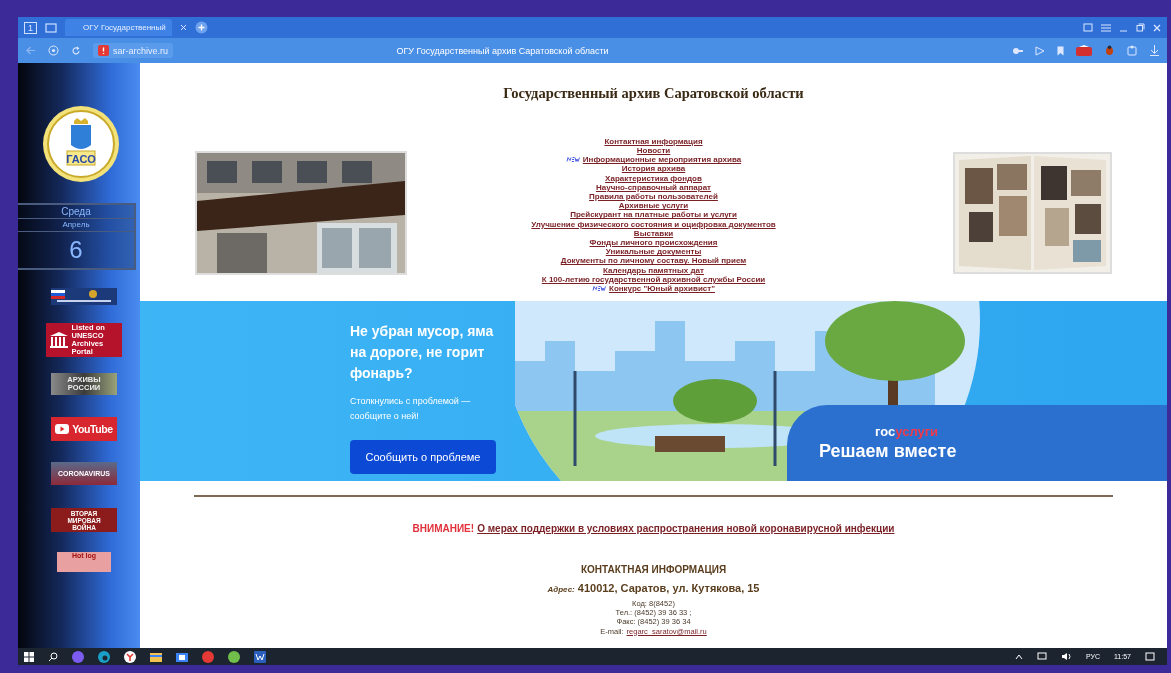 Image resolution: width=1171 pixels, height=673 pixels. Describe the element at coordinates (76, 50) in the screenshot. I see `reload-icon` at that location.